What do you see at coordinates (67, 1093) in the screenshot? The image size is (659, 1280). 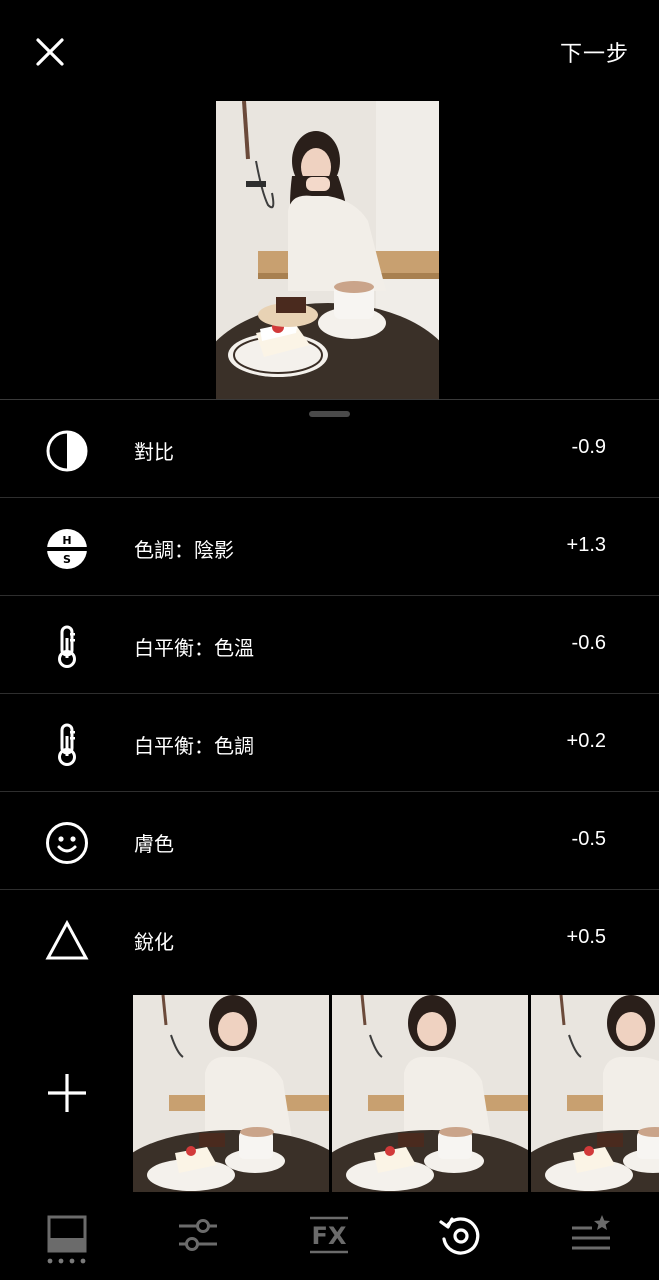 I see `add-icon` at bounding box center [67, 1093].